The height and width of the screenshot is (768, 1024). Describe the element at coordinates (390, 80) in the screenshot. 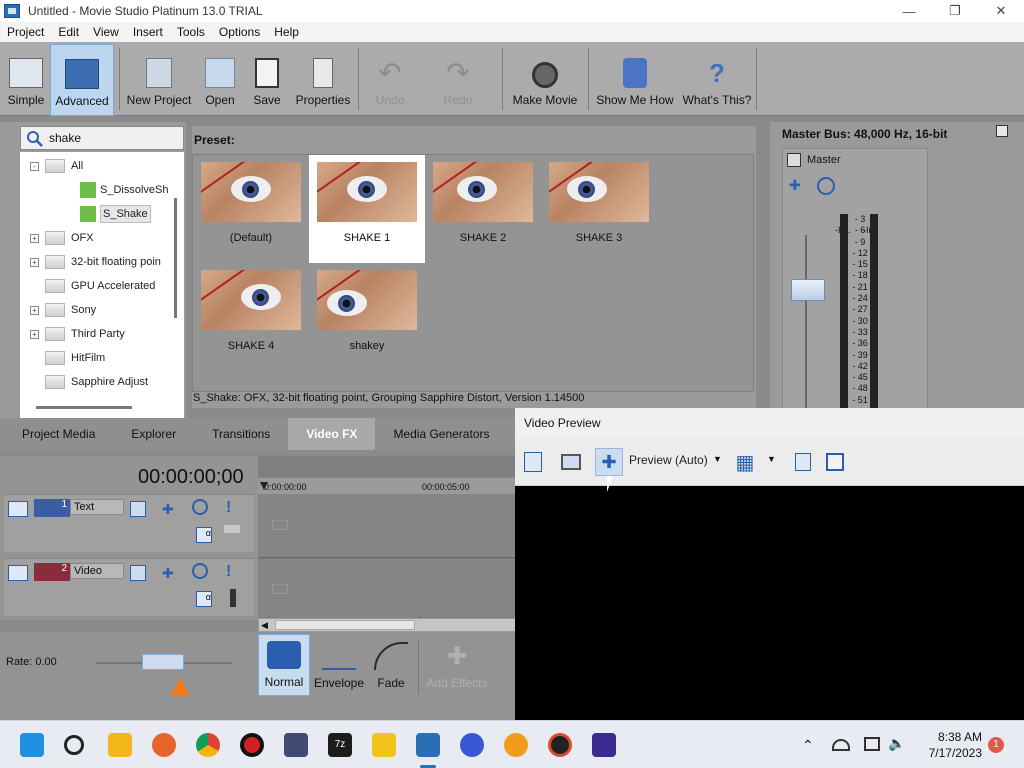

I see `undo-button: ↶ Undo` at that location.